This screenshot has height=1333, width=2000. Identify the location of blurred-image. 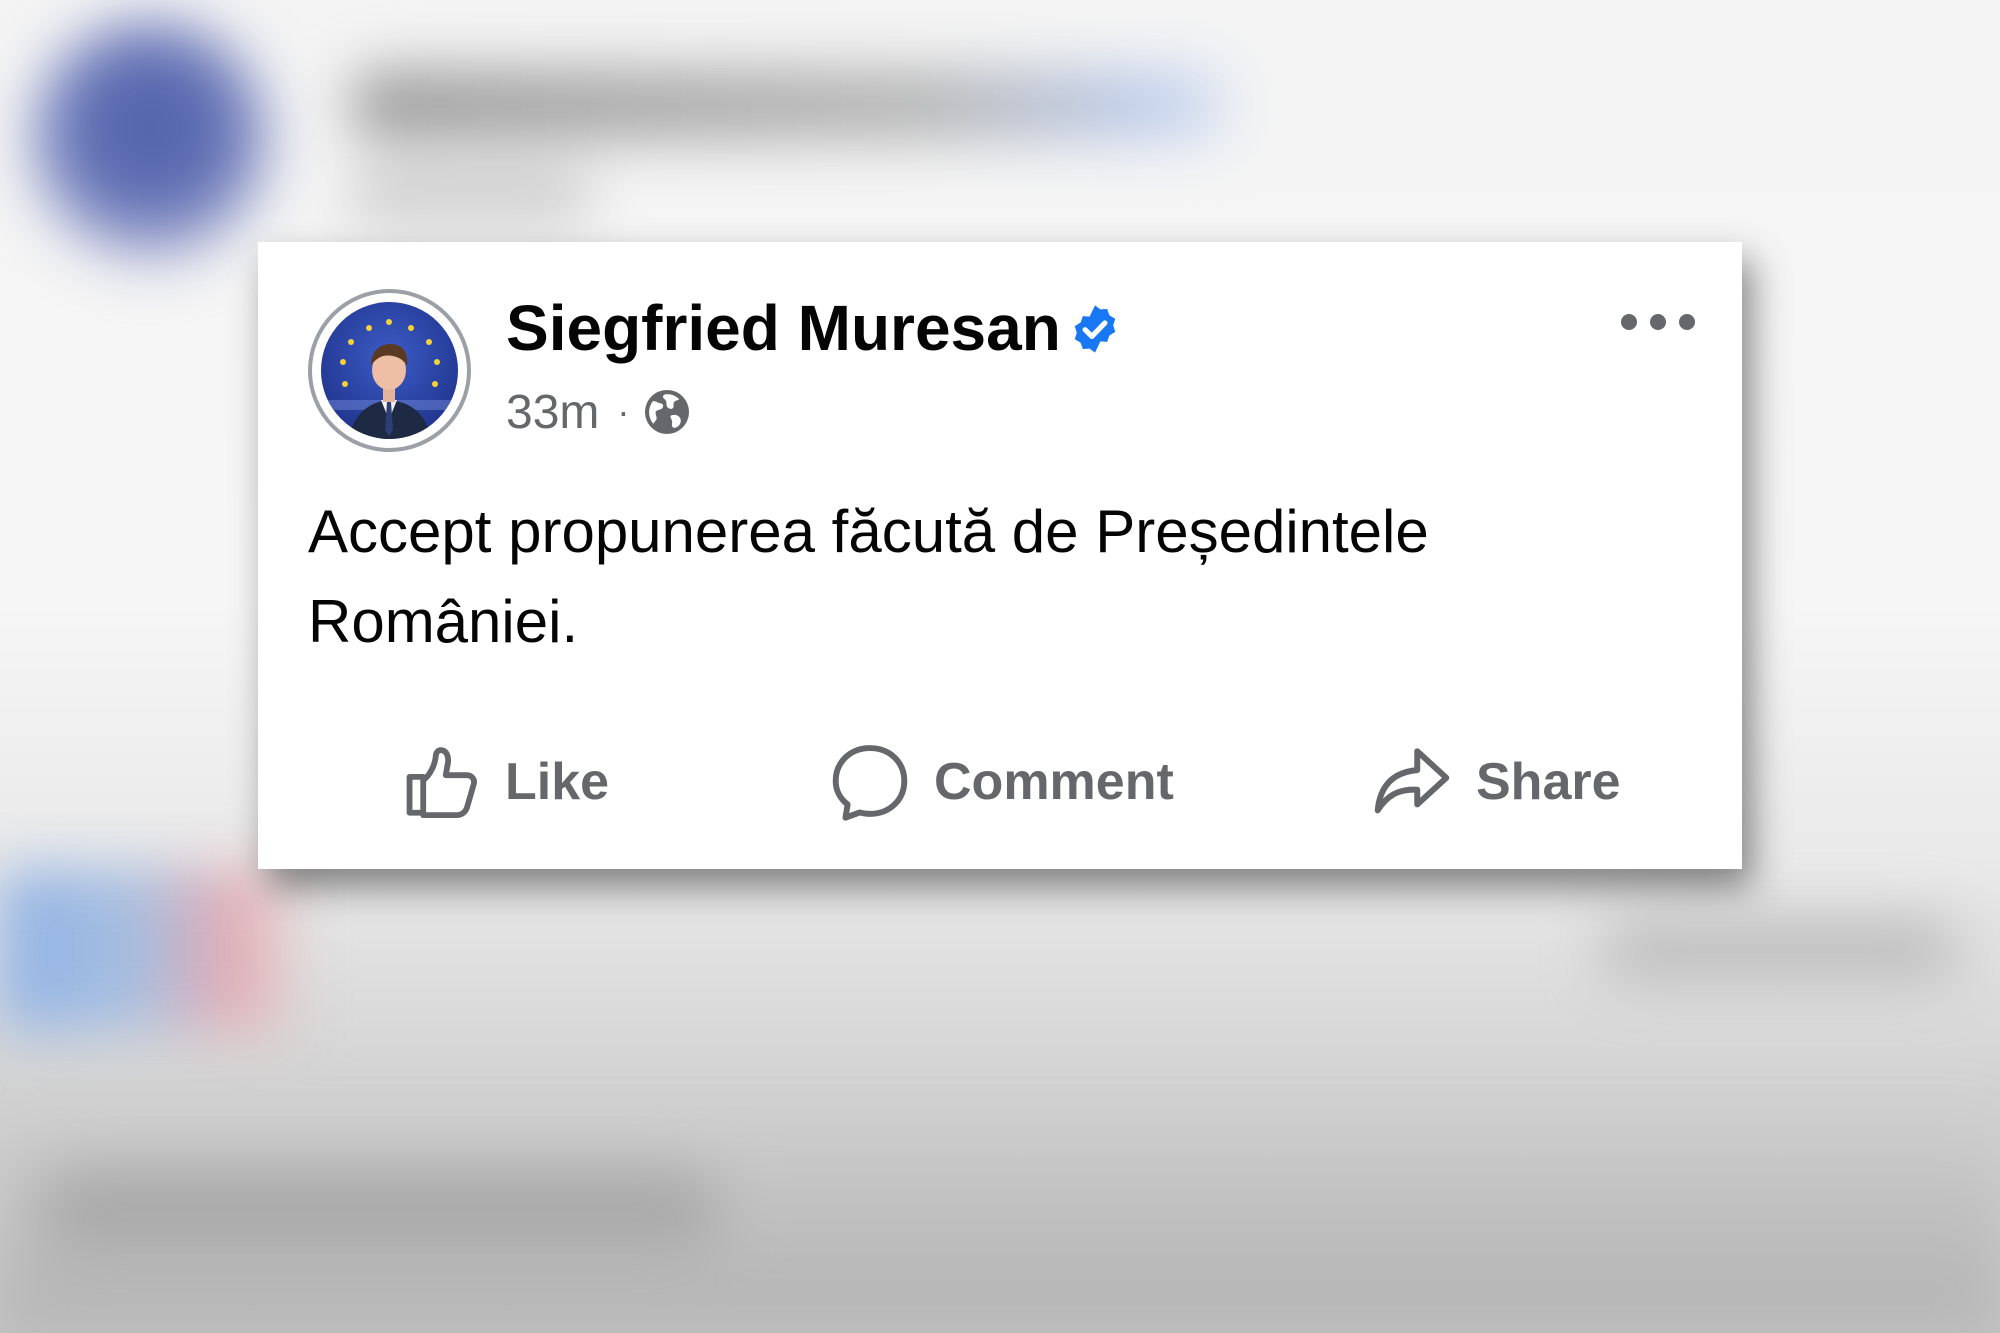
(150, 950).